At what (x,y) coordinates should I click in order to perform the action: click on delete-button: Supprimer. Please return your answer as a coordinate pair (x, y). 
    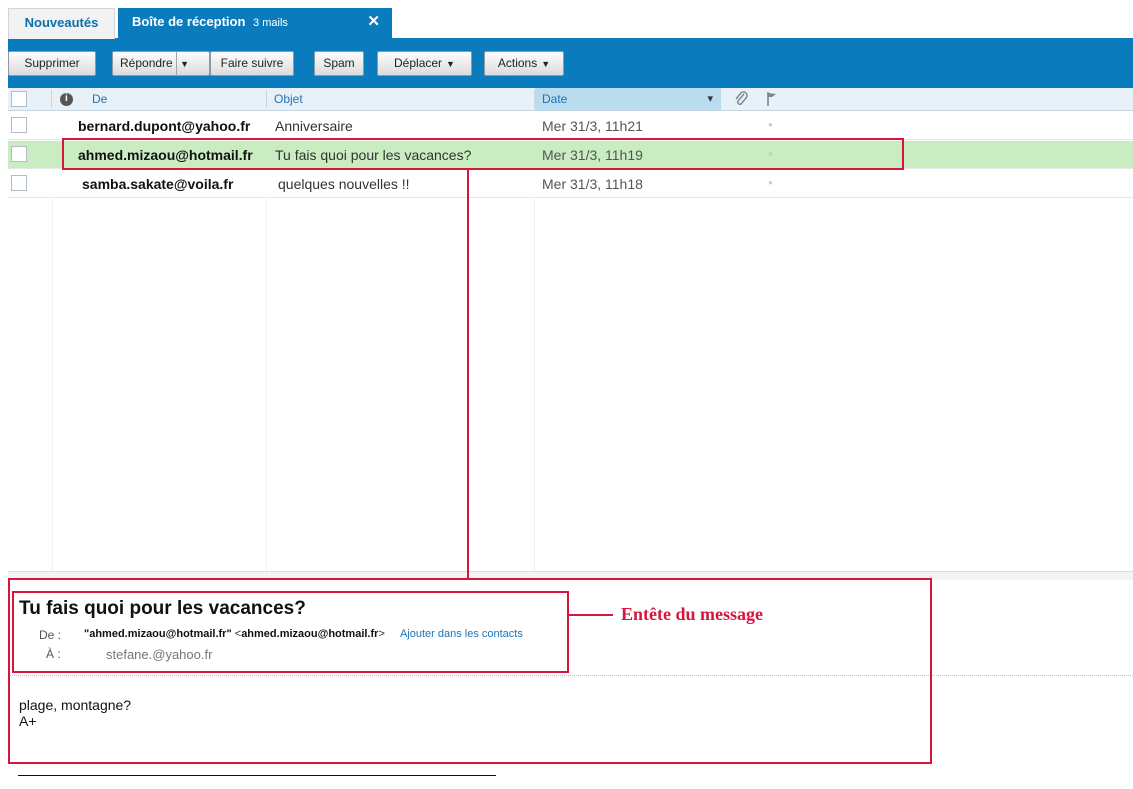
    Looking at the image, I should click on (52, 63).